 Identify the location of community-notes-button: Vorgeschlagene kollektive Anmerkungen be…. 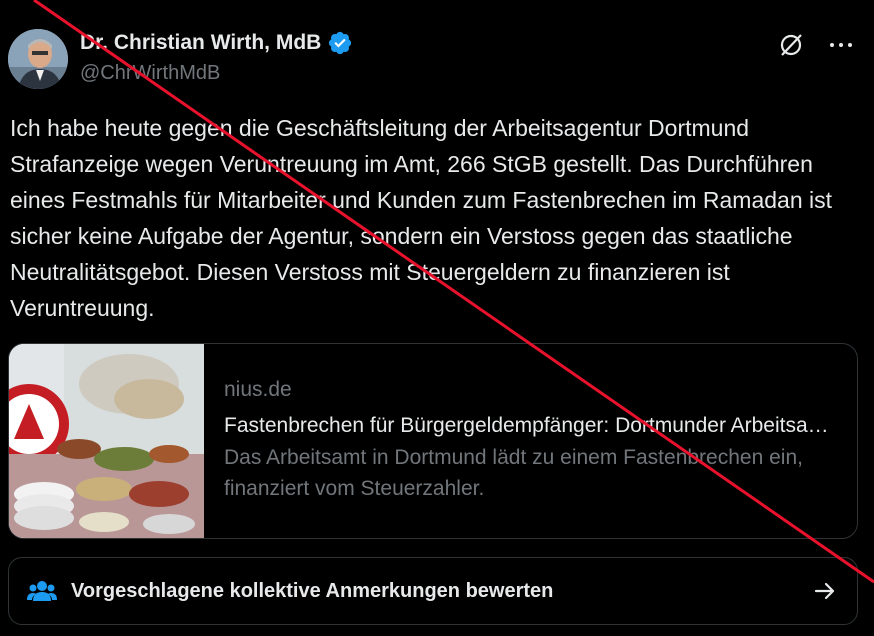
(433, 591).